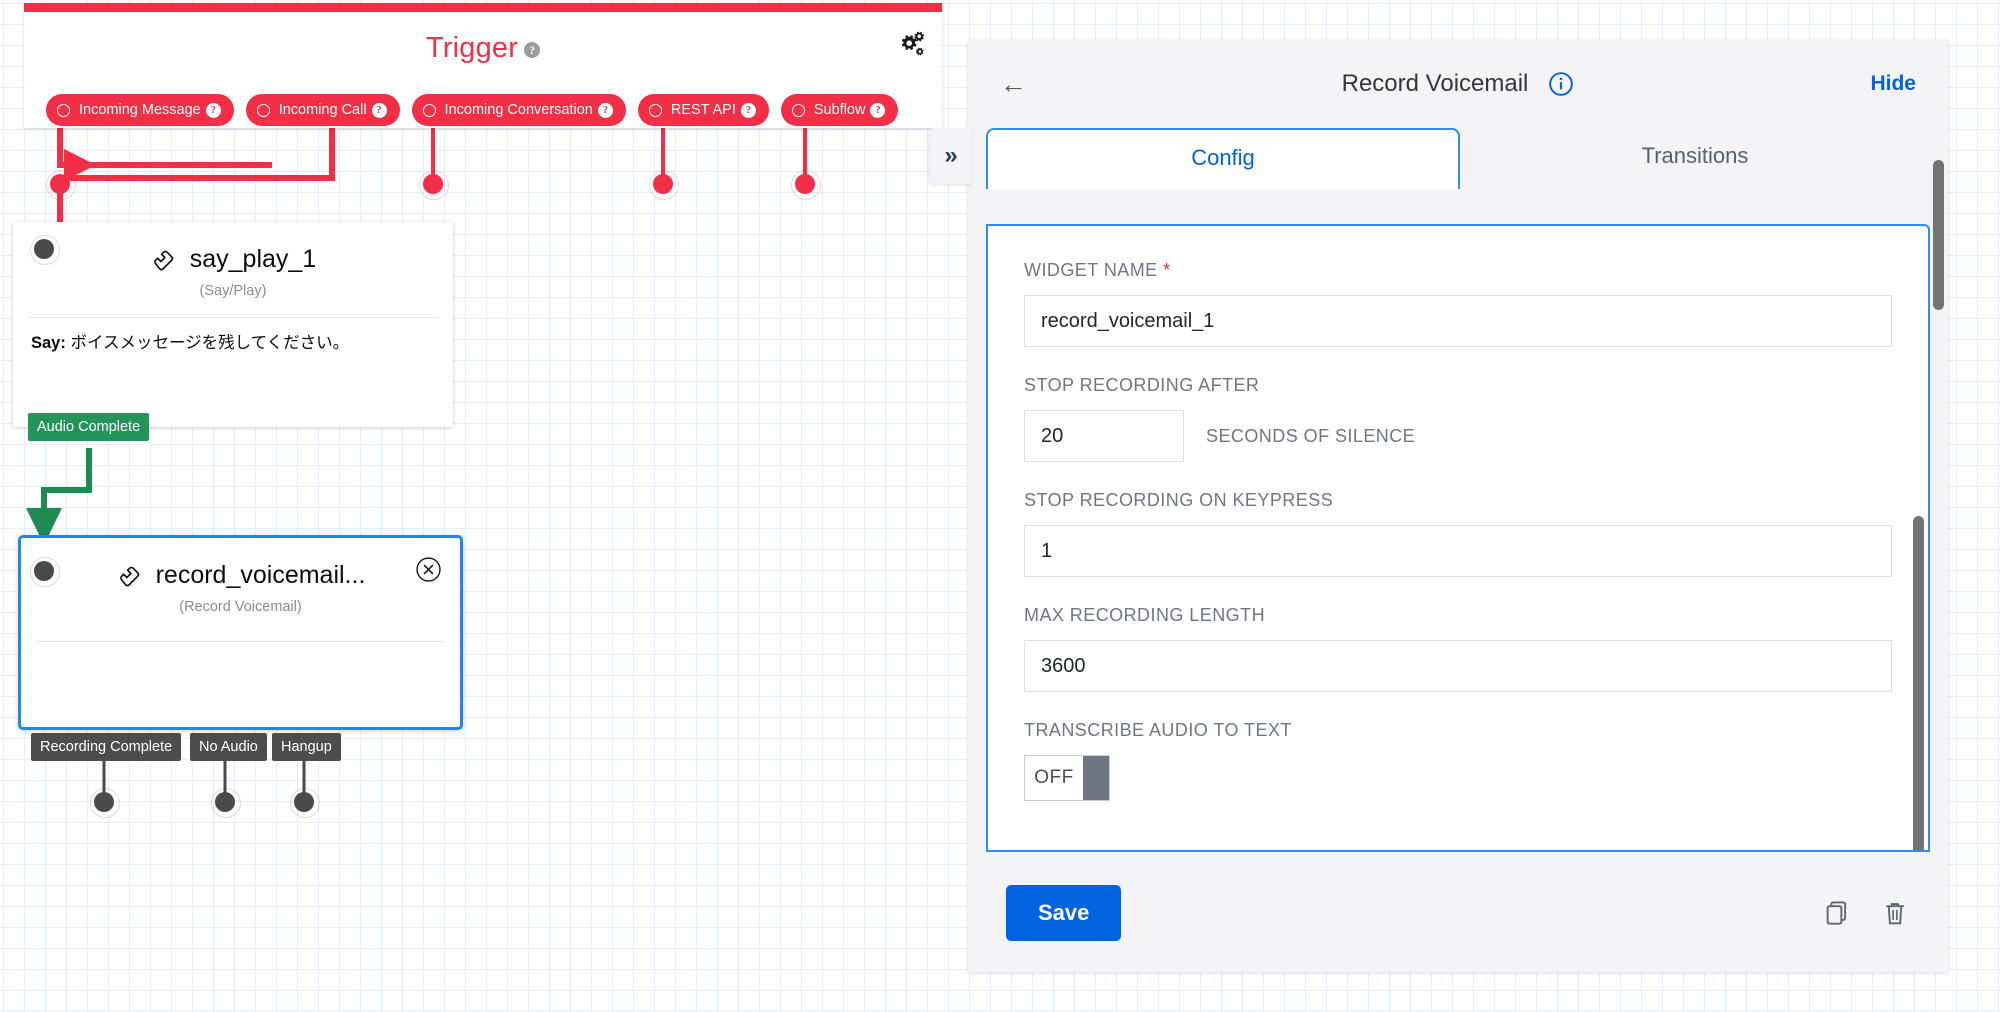 The image size is (2000, 1012). Describe the element at coordinates (61, 185) in the screenshot. I see `trigger-endpoint-incoming-message` at that location.